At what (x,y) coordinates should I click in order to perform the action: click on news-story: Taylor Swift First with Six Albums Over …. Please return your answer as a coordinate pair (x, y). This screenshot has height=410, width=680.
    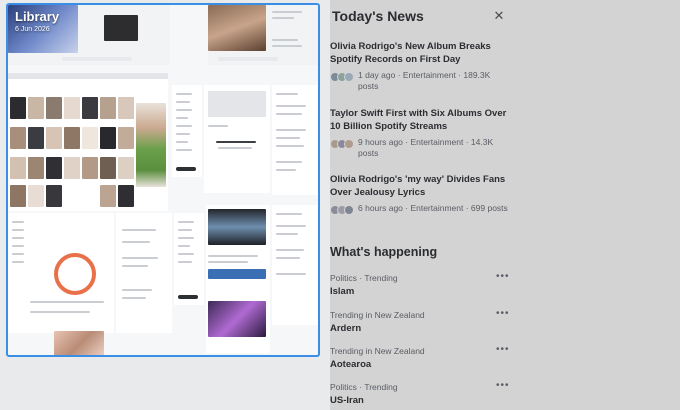
    Looking at the image, I should click on (420, 133).